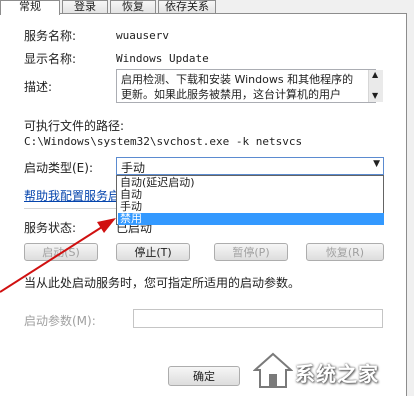 The height and width of the screenshot is (396, 414). What do you see at coordinates (273, 370) in the screenshot?
I see `house-logo-icon` at bounding box center [273, 370].